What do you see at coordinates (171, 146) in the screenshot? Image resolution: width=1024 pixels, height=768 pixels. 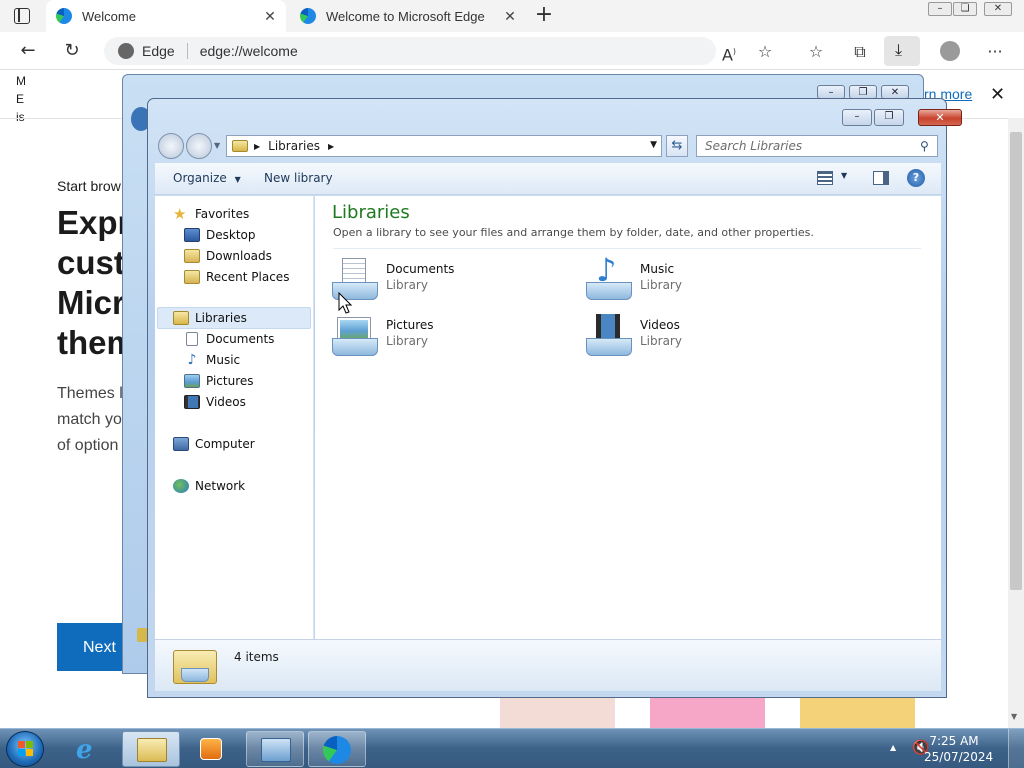 I see `back-arrow-icon` at bounding box center [171, 146].